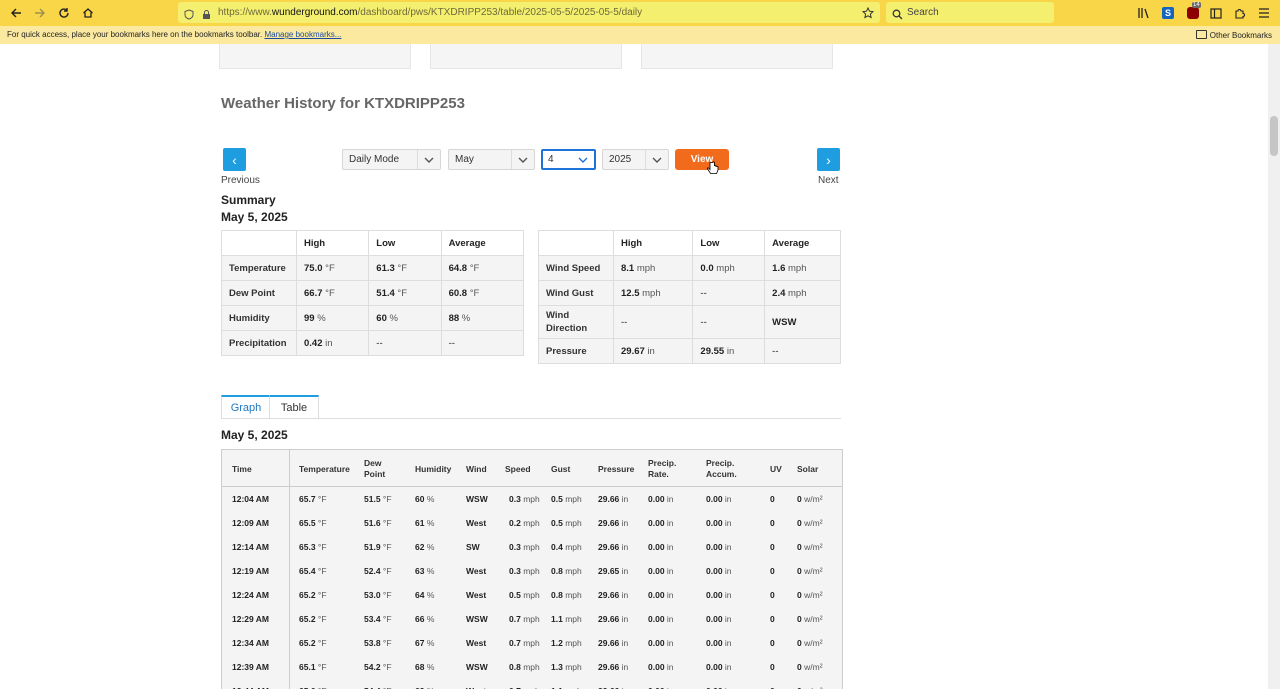 The image size is (1280, 689). Describe the element at coordinates (566, 547) in the screenshot. I see `cell-gust: 0.4 mph` at that location.